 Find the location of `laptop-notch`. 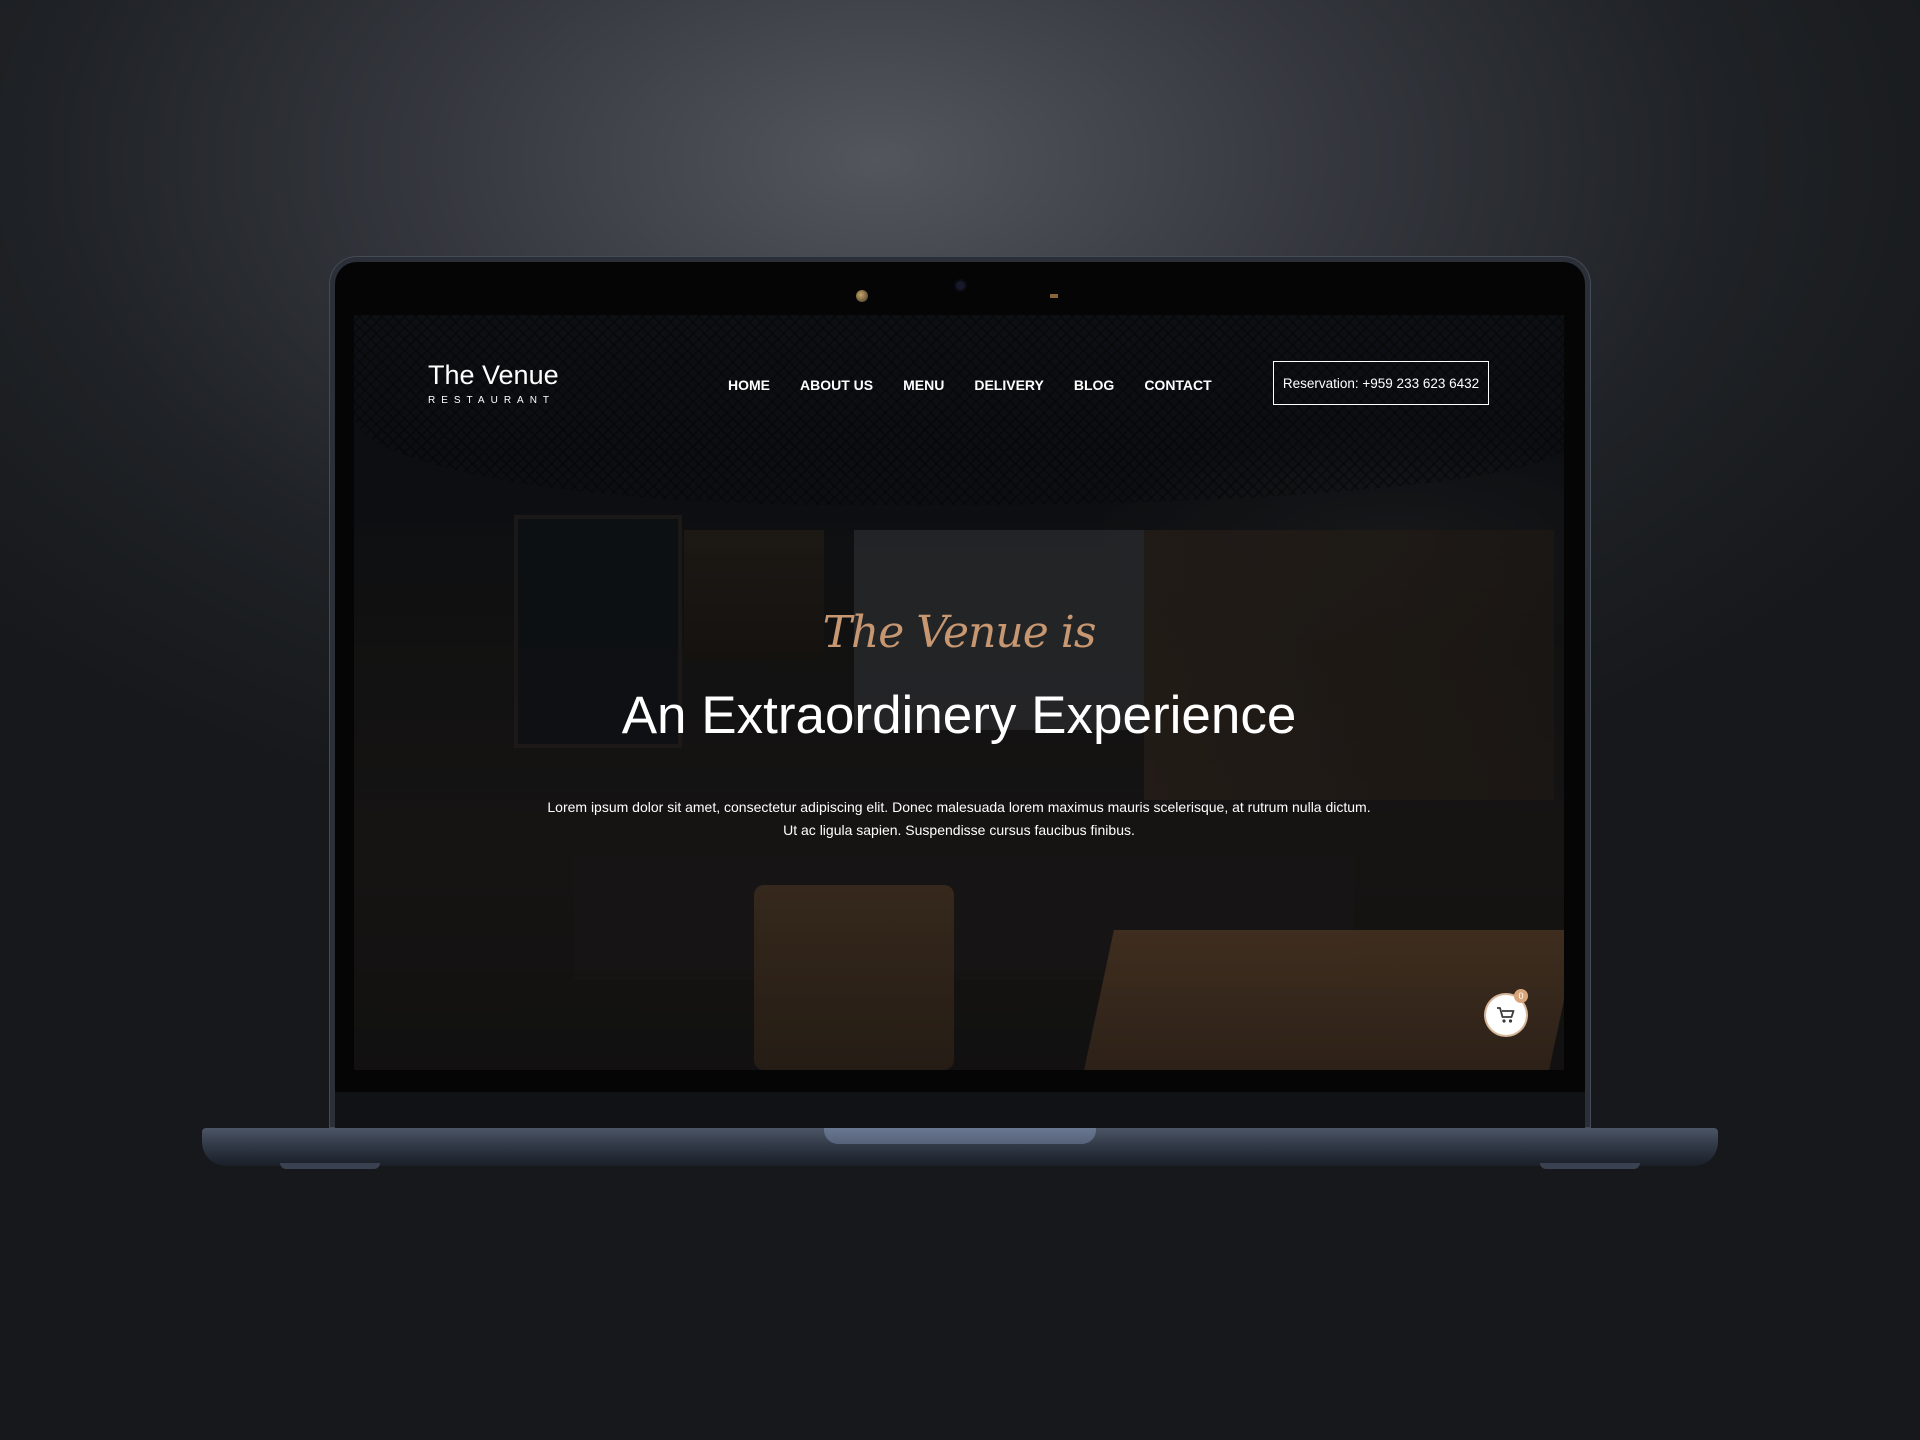

laptop-notch is located at coordinates (960, 1136).